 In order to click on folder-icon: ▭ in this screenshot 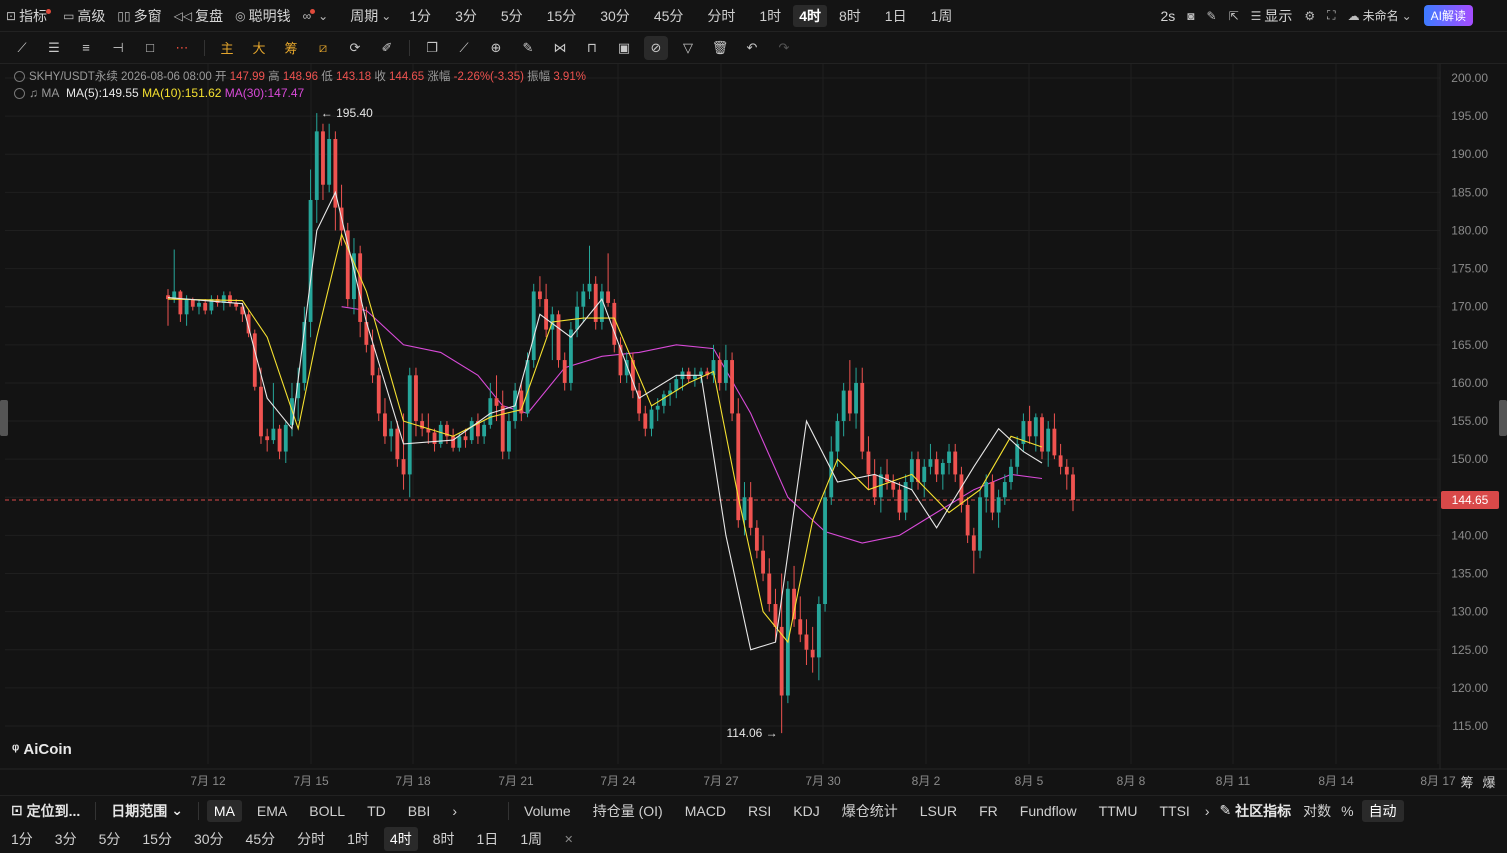, I will do `click(69, 15)`.